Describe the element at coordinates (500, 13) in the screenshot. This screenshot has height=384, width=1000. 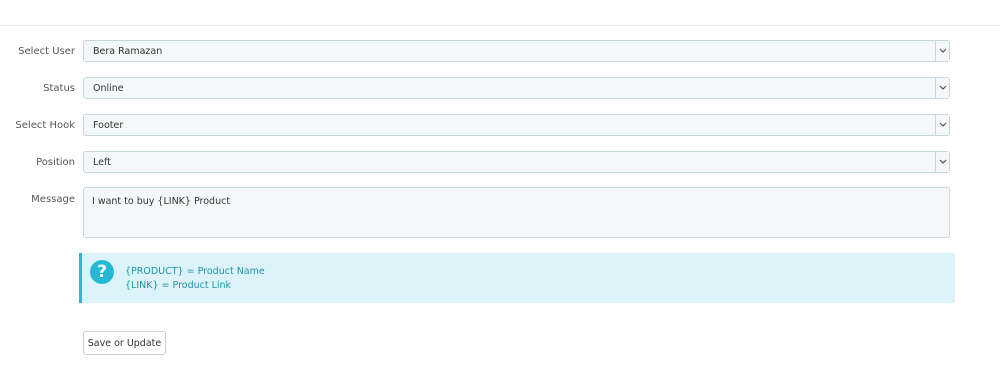
I see `top-bar` at that location.